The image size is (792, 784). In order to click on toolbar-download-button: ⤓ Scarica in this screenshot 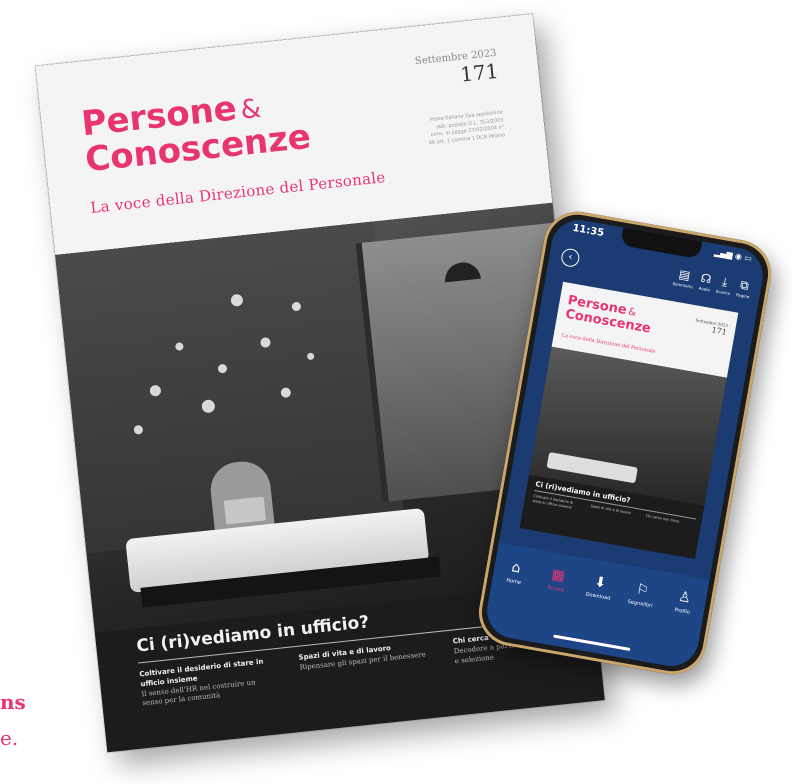, I will do `click(724, 285)`.